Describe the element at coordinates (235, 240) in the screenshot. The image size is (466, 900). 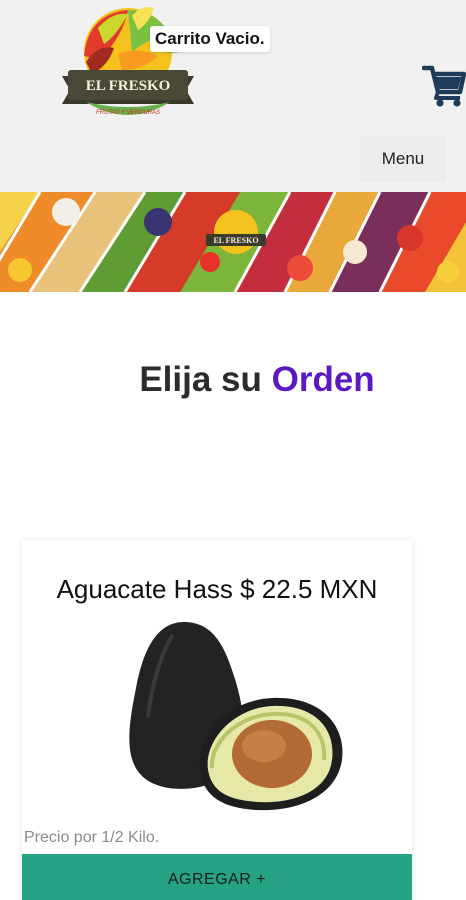
I see `banner-logo-text: EL FRESKO` at that location.